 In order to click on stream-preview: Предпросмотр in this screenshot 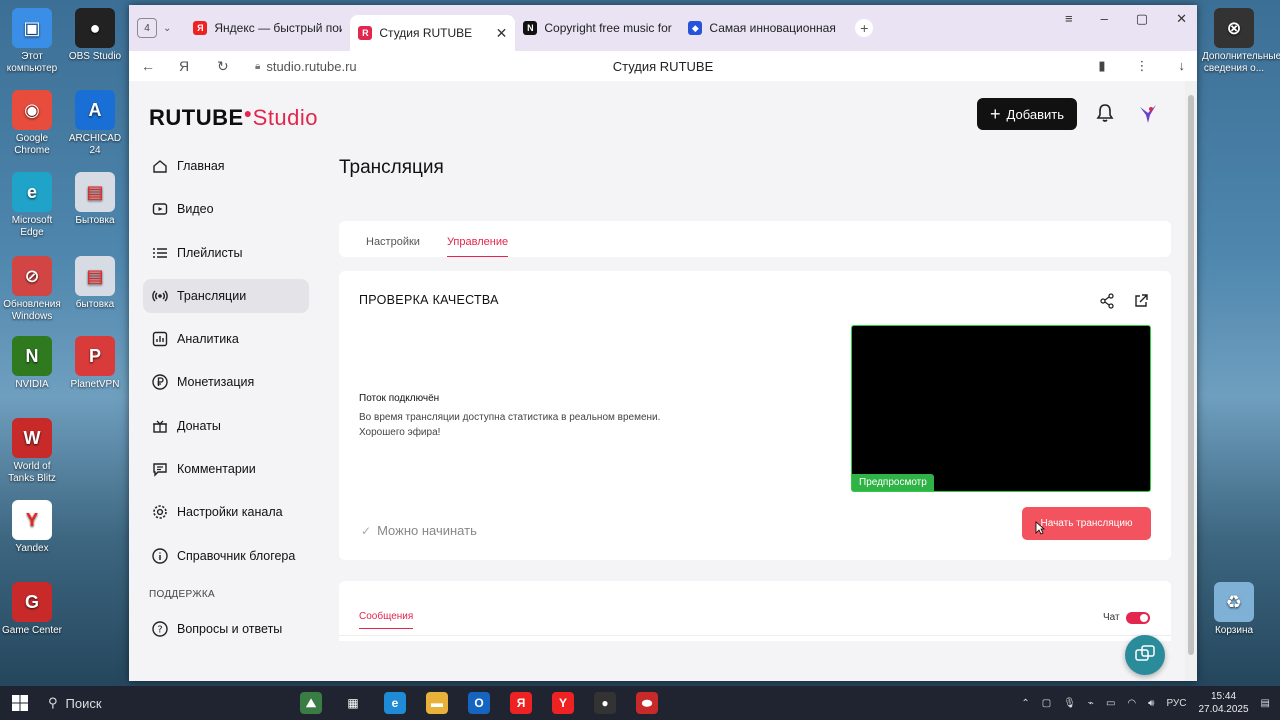, I will do `click(1001, 408)`.